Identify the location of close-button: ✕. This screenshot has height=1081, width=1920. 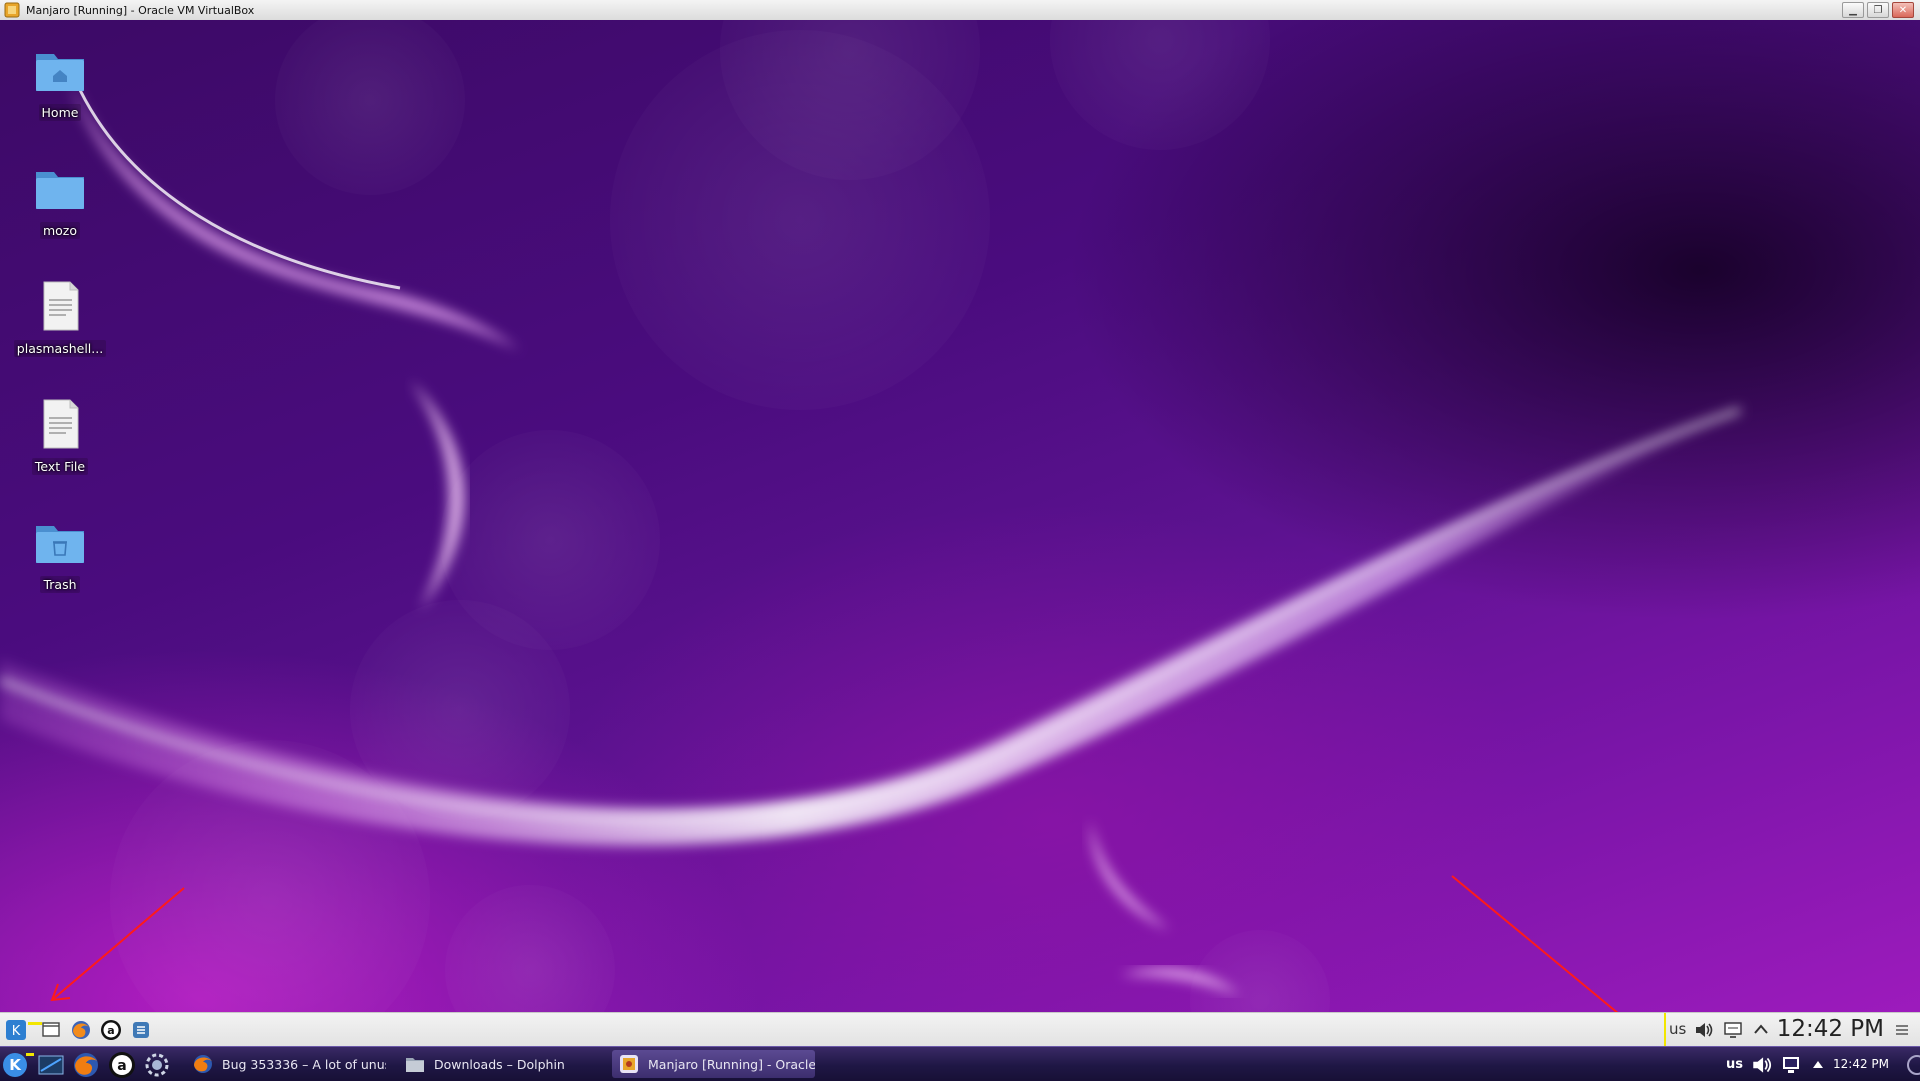
(1903, 10).